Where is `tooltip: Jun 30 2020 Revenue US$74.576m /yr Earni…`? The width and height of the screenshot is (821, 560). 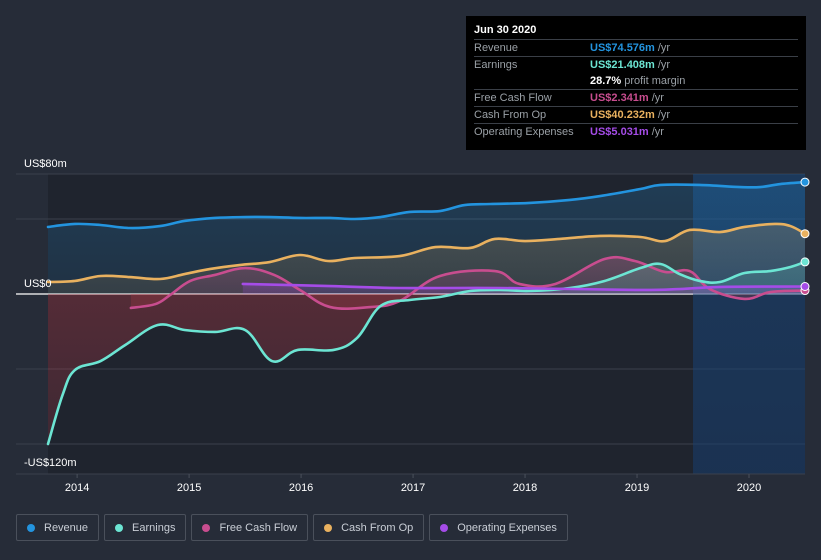
tooltip: Jun 30 2020 Revenue US$74.576m /yr Earni… is located at coordinates (636, 83).